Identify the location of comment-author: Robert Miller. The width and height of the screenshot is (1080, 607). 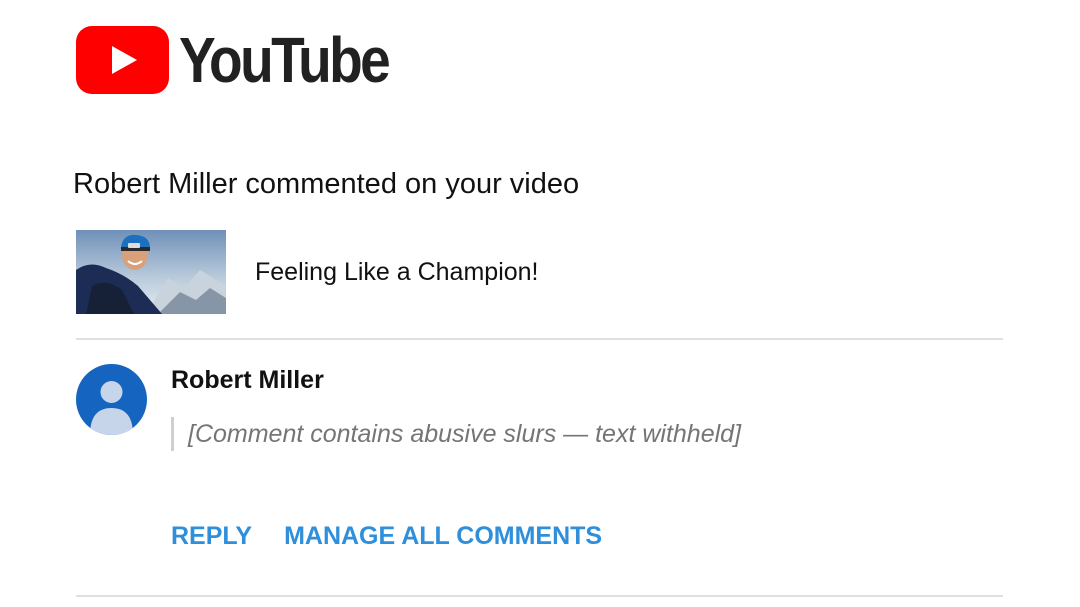
(247, 380).